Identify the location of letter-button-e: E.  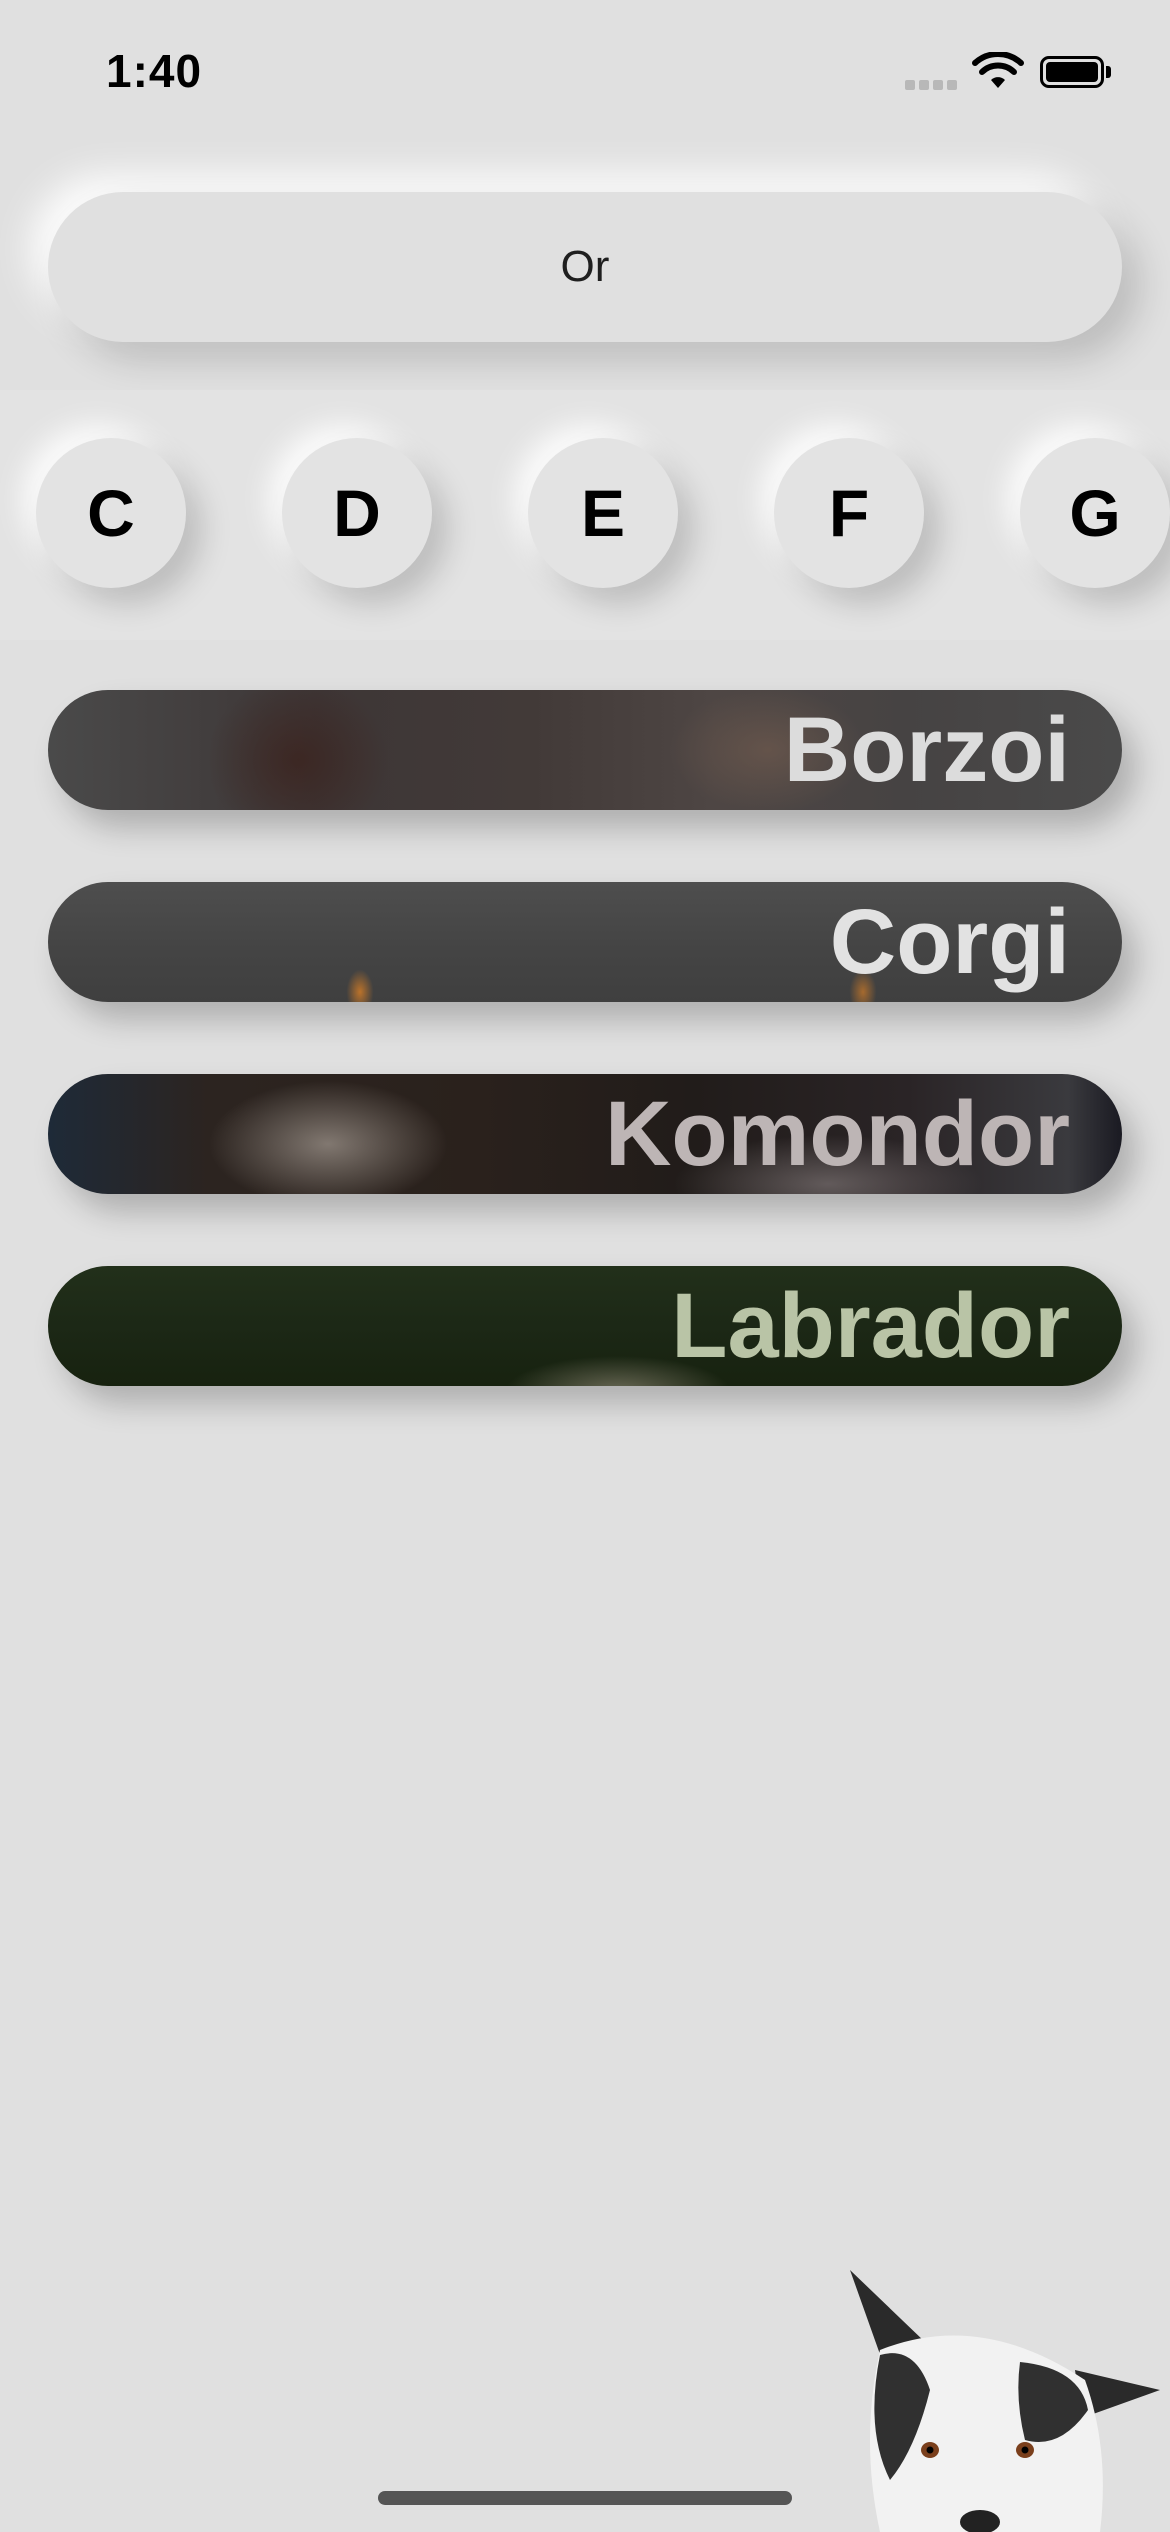
(603, 513).